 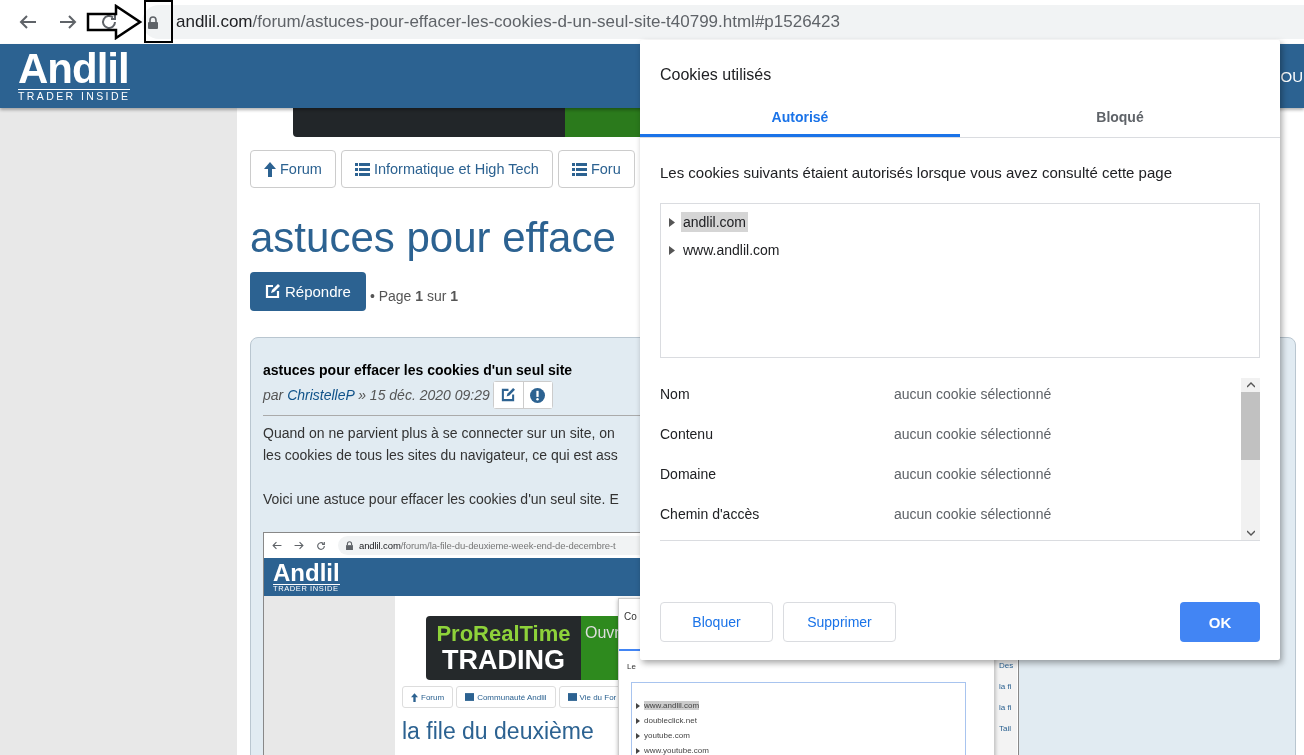 I want to click on dialog-description: Les cookies suivants étaient autorisés lorsque vous avez consulté cette page, so click(x=916, y=173).